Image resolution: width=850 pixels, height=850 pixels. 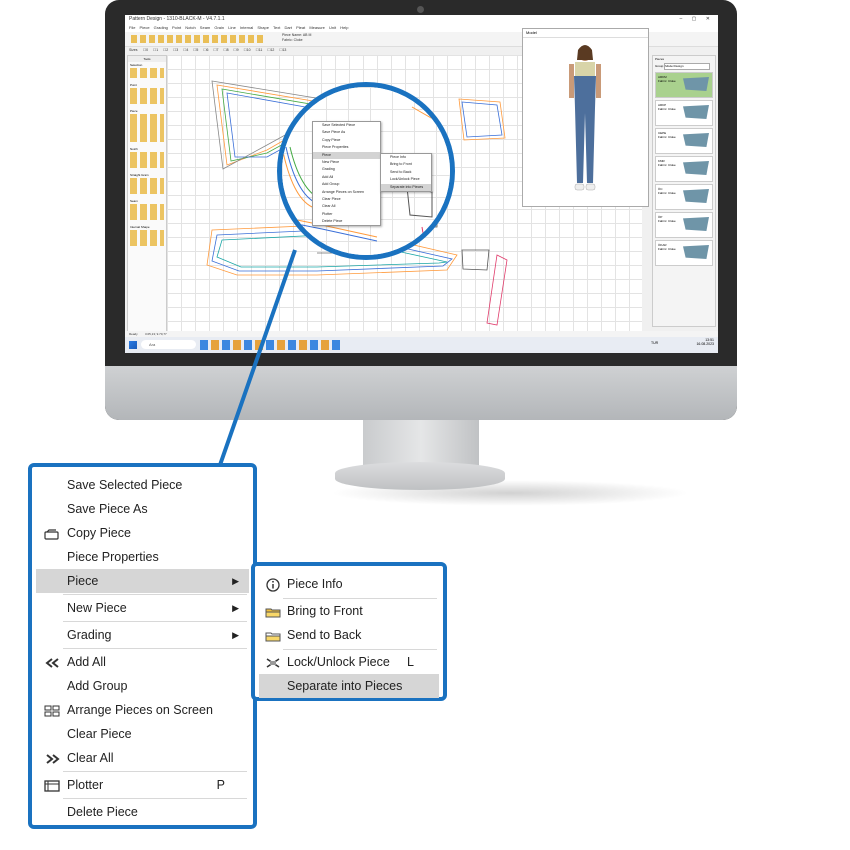 What do you see at coordinates (142, 758) in the screenshot?
I see `menu-item-clear-all: Clear All` at bounding box center [142, 758].